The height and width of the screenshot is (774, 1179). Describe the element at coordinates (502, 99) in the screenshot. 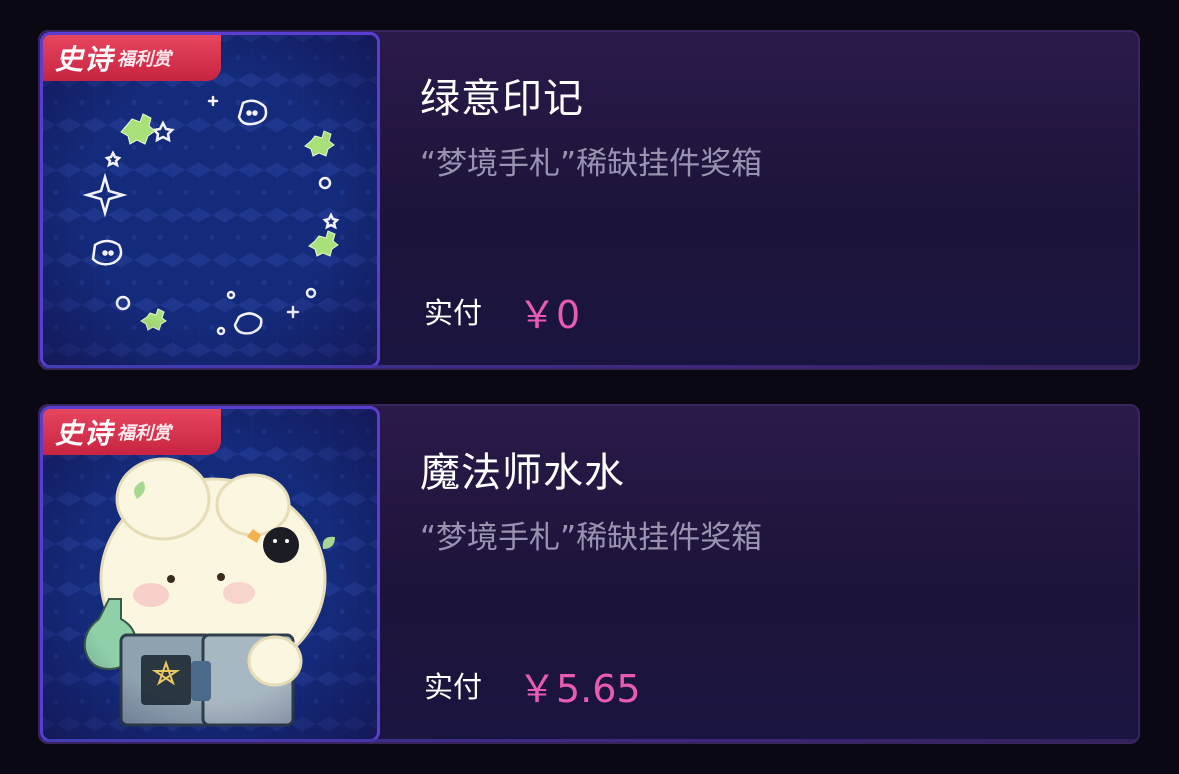

I see `item-title: 绿意印记` at that location.